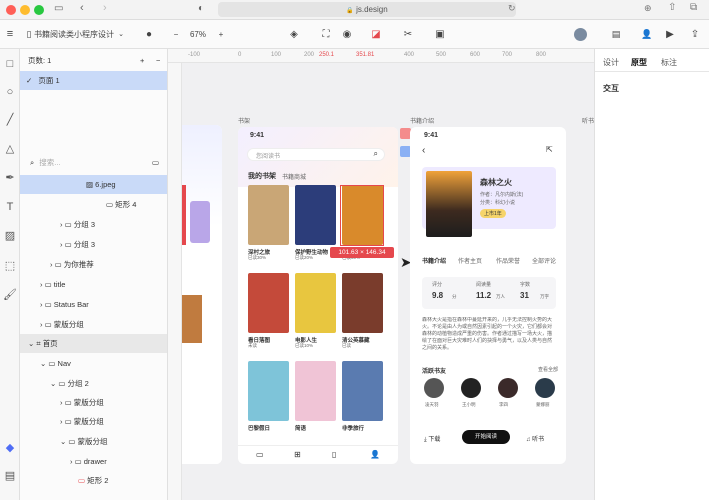 The height and width of the screenshot is (500, 709). I want to click on pen-tool-icon: ✒, so click(10, 178).